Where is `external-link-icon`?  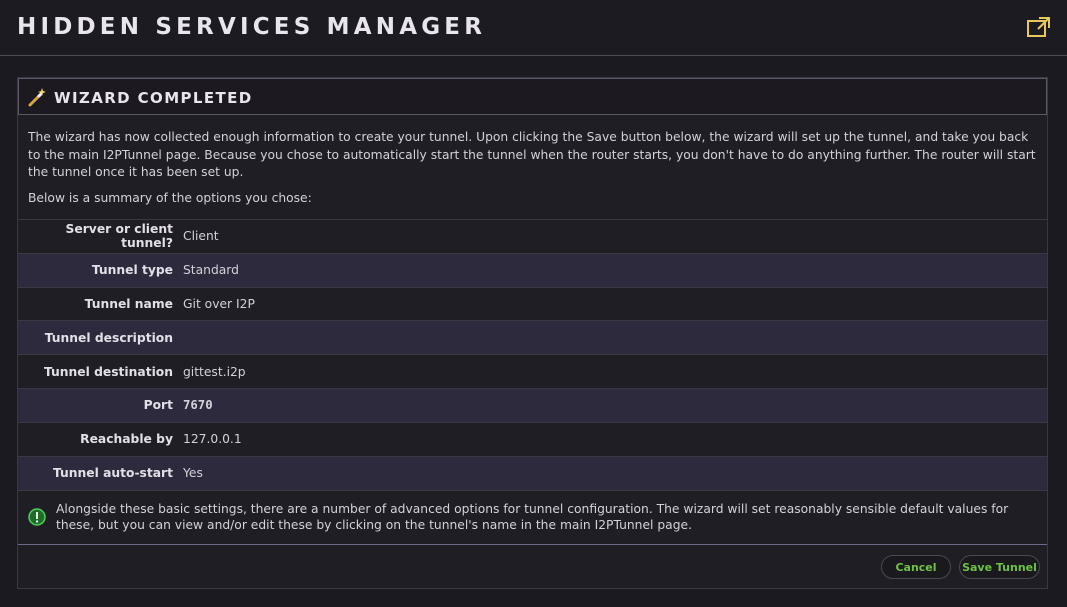 external-link-icon is located at coordinates (1039, 27).